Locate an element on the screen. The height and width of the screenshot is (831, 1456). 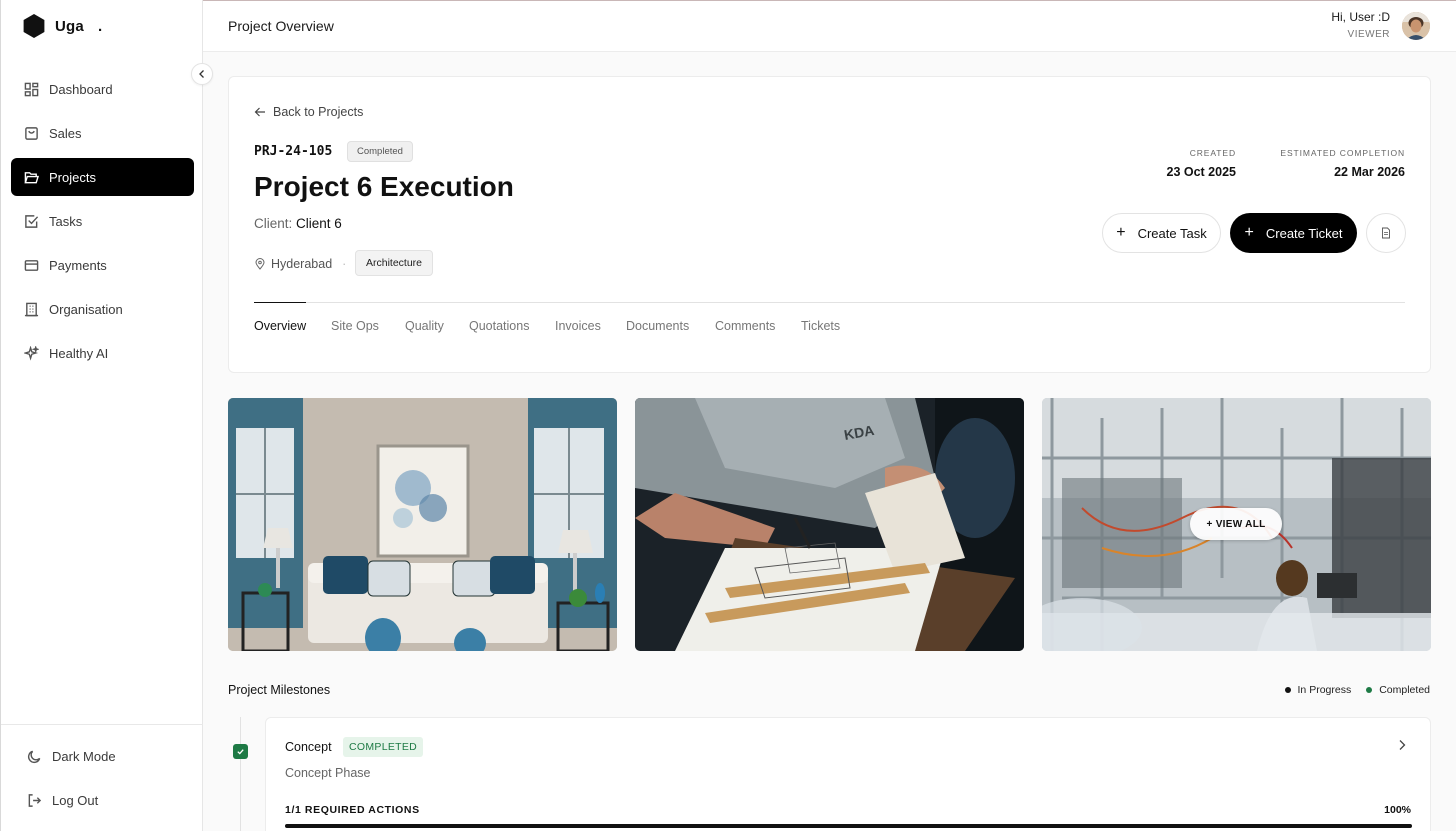
milestone-check-icon is located at coordinates (240, 751).